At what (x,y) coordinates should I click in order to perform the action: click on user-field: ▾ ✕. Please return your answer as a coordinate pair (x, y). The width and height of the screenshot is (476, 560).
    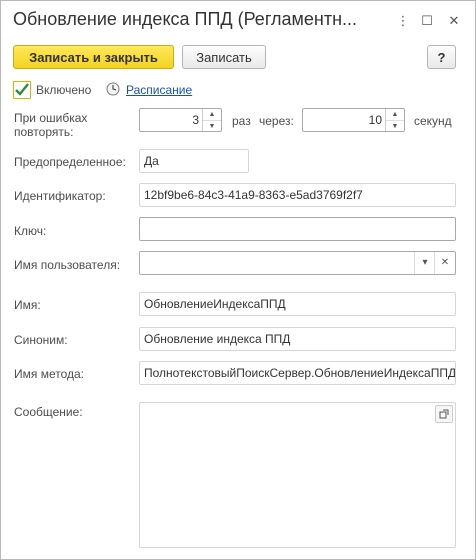
    Looking at the image, I should click on (297, 263).